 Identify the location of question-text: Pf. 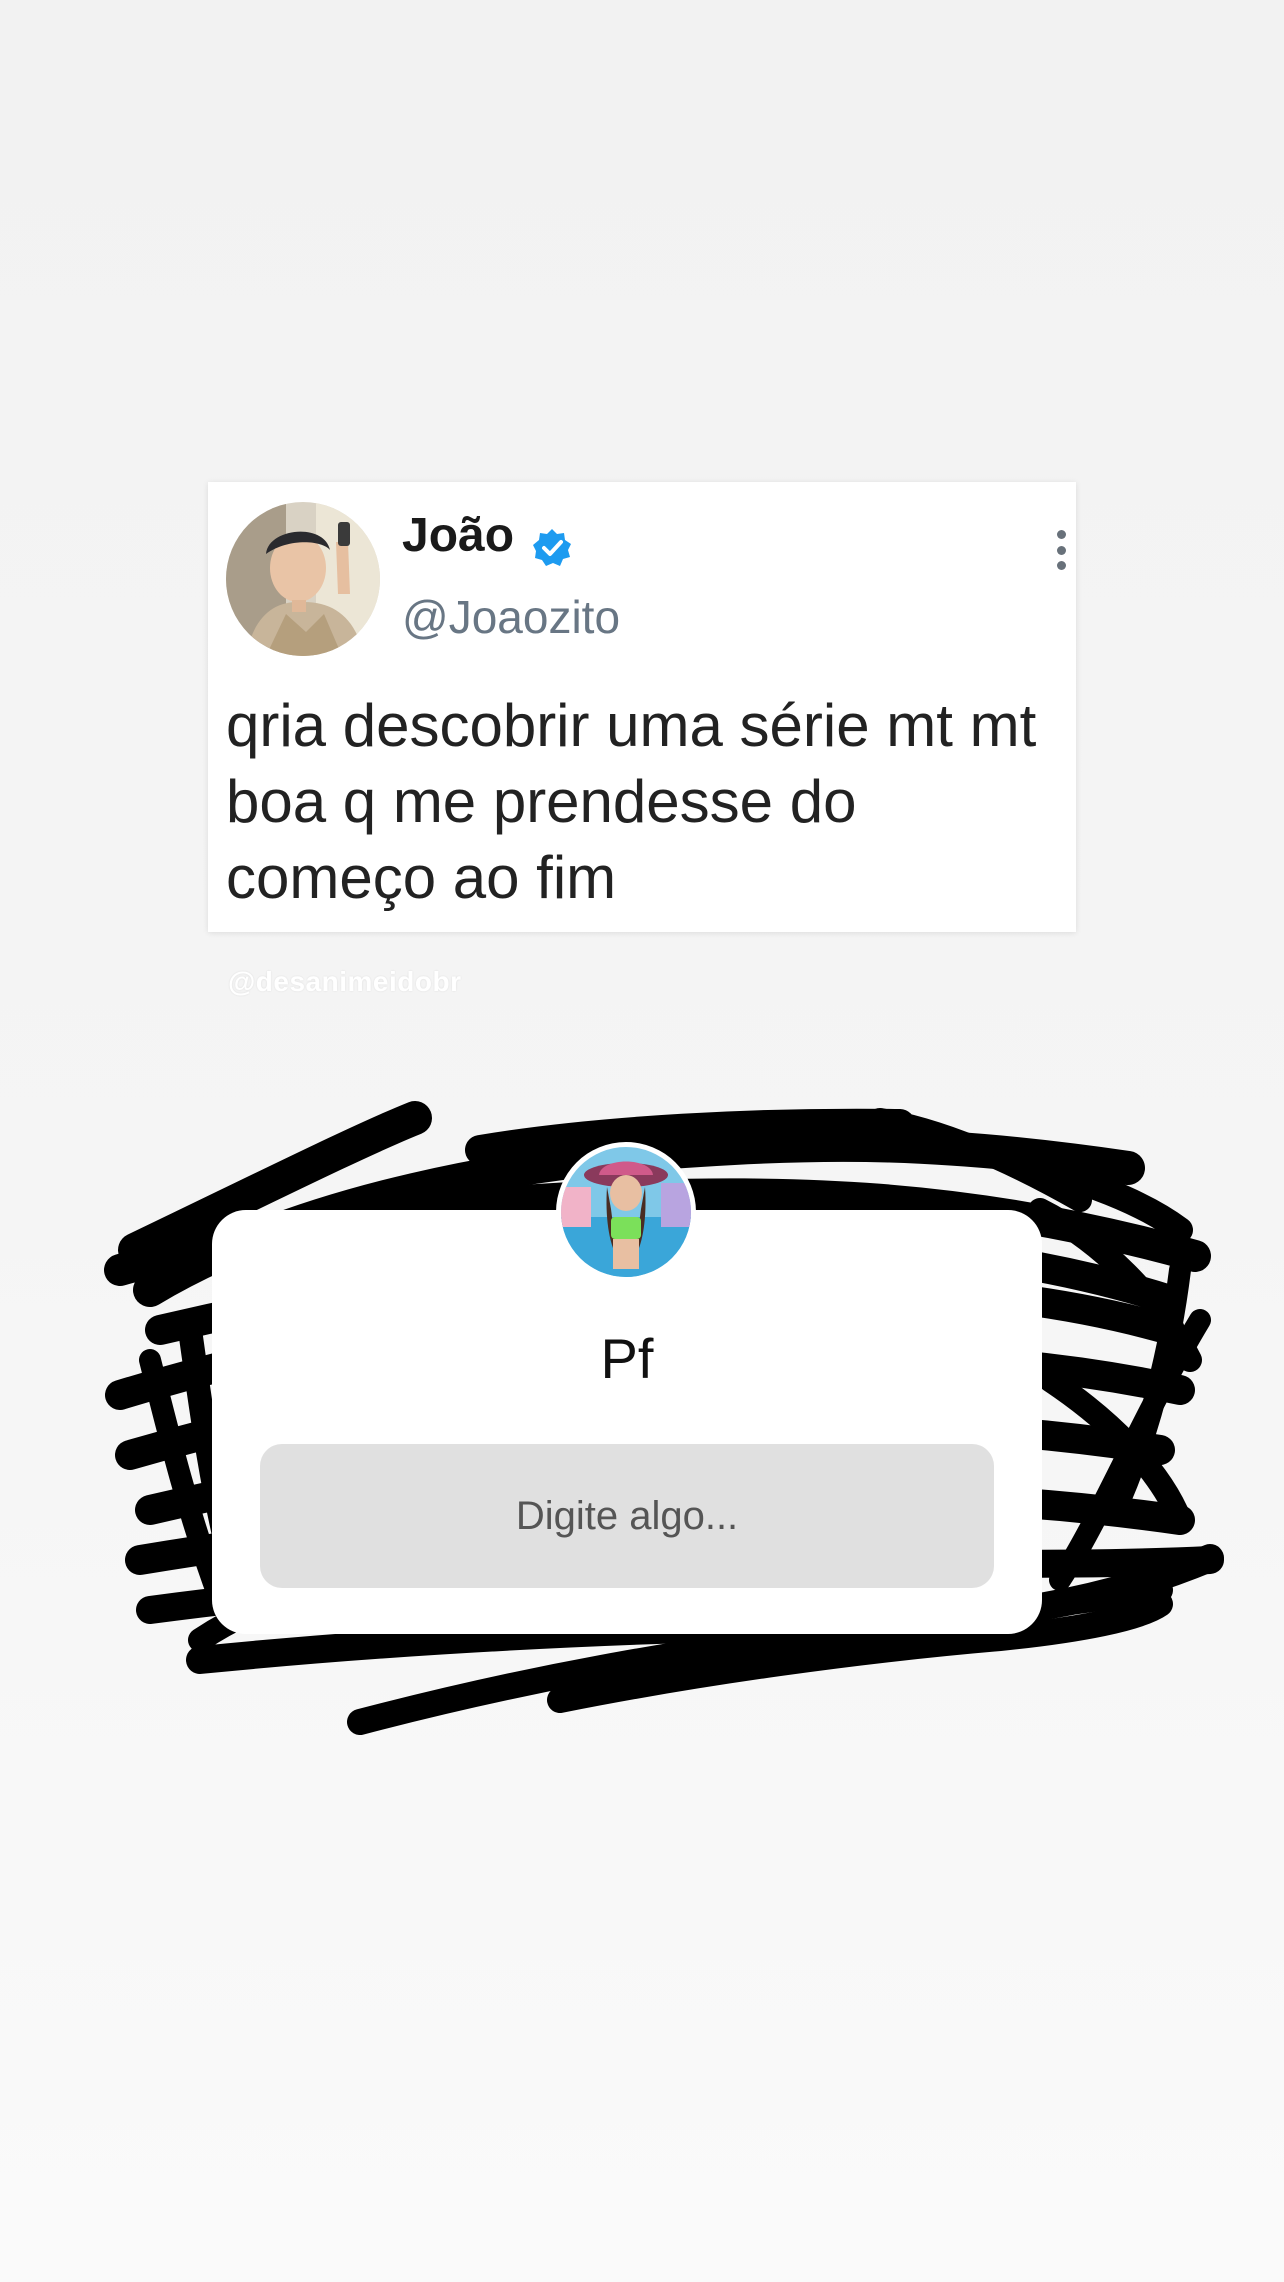
(627, 1358).